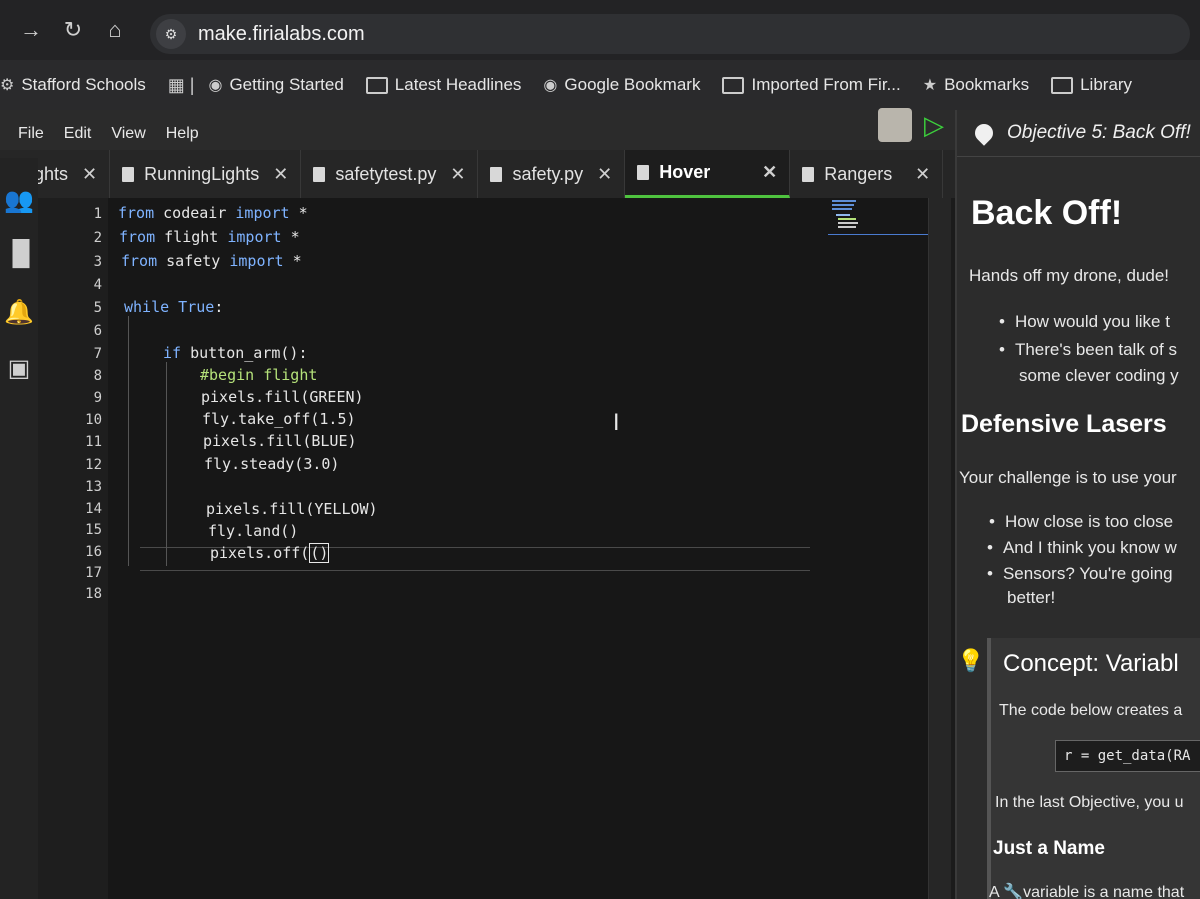  Describe the element at coordinates (1089, 802) in the screenshot. I see `last-objective-text: In the last Objective, you u` at that location.